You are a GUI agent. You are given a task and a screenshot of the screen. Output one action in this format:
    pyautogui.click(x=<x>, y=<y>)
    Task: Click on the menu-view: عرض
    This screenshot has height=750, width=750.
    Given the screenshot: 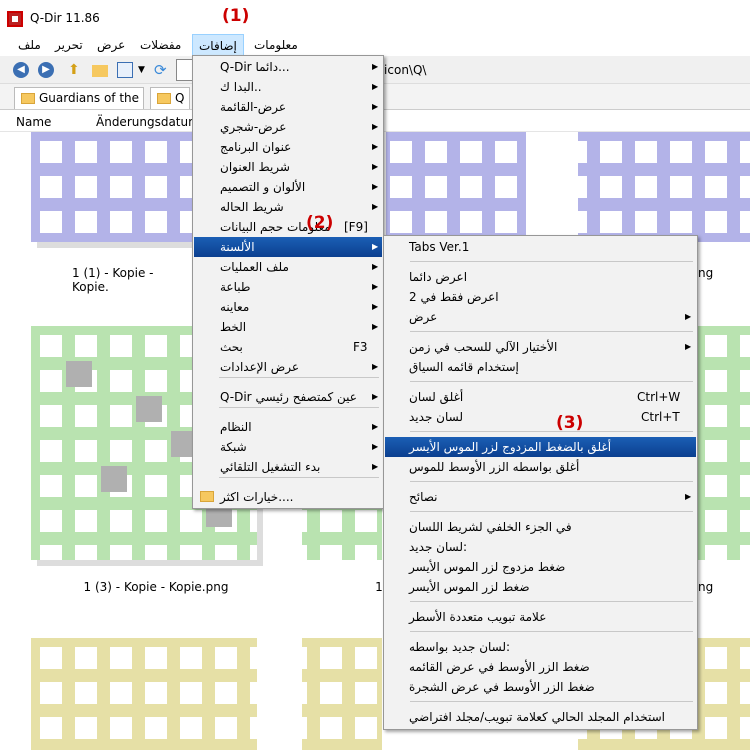 What is the action you would take?
    pyautogui.click(x=111, y=45)
    